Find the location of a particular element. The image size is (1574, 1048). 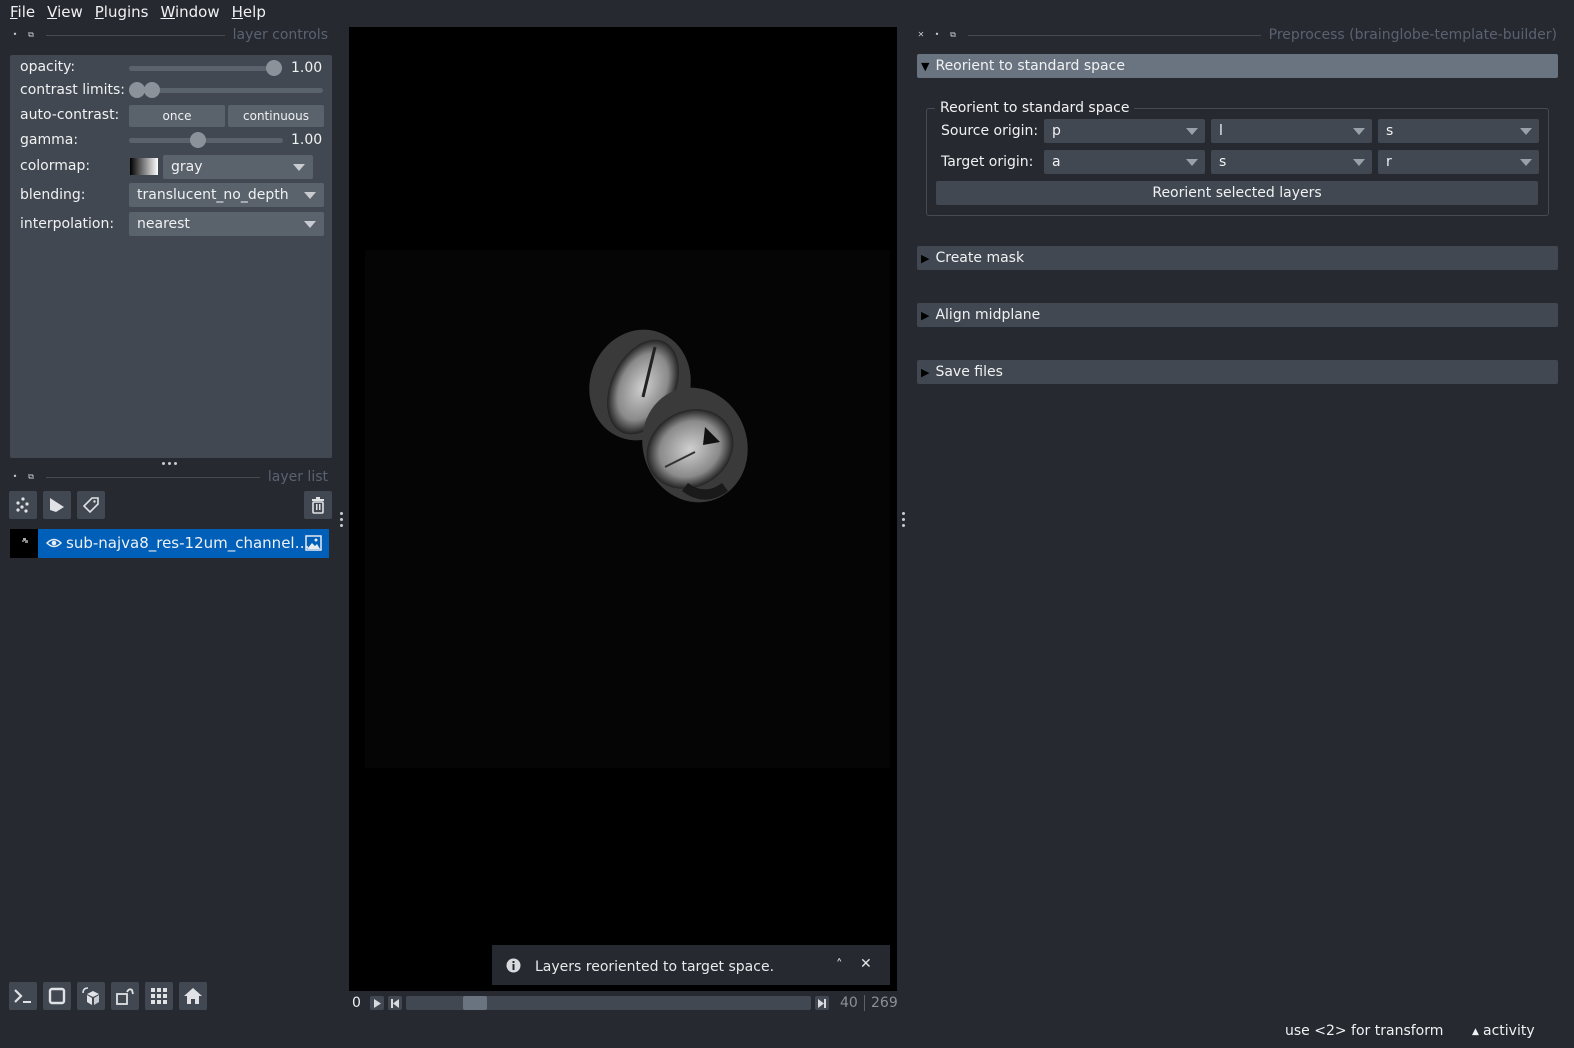

step-back-button is located at coordinates (395, 1003).